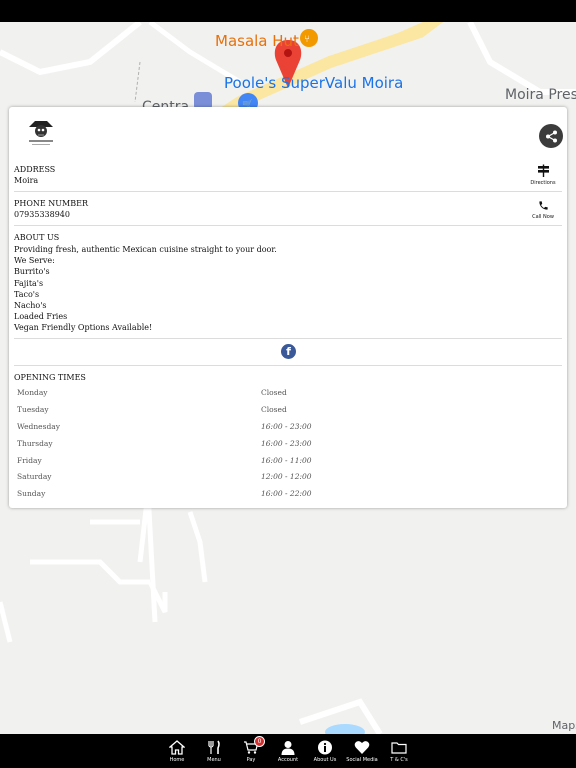 Image resolution: width=576 pixels, height=768 pixels. Describe the element at coordinates (288, 11) in the screenshot. I see `status-bar` at that location.